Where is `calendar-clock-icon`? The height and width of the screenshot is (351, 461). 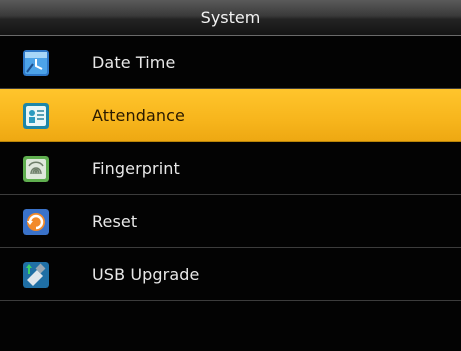
calendar-clock-icon is located at coordinates (36, 63).